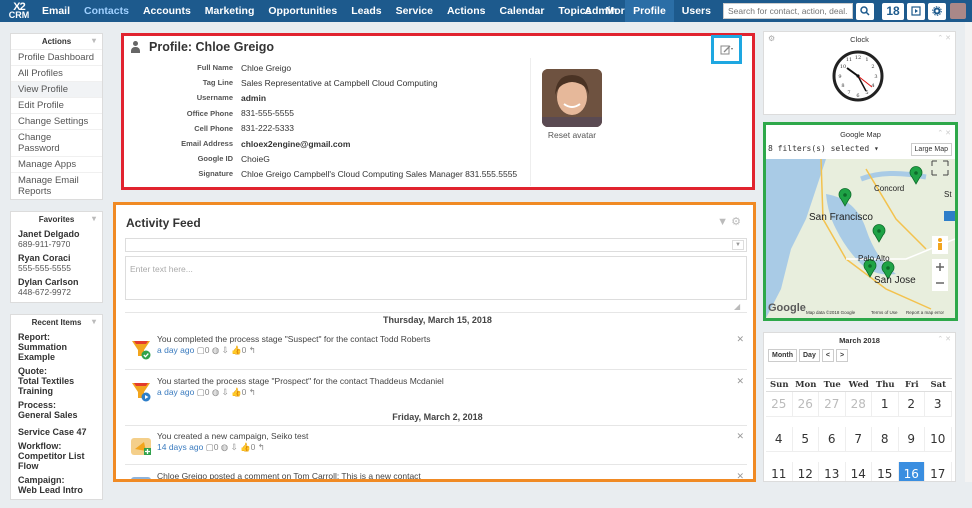  I want to click on nav-contacts: Contacts, so click(106, 11).